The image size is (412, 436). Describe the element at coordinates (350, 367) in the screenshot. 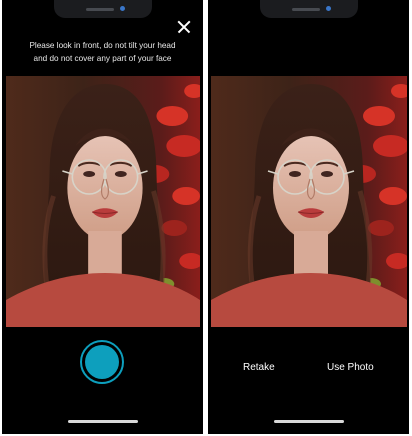

I see `use-photo-button: Use Photo` at that location.